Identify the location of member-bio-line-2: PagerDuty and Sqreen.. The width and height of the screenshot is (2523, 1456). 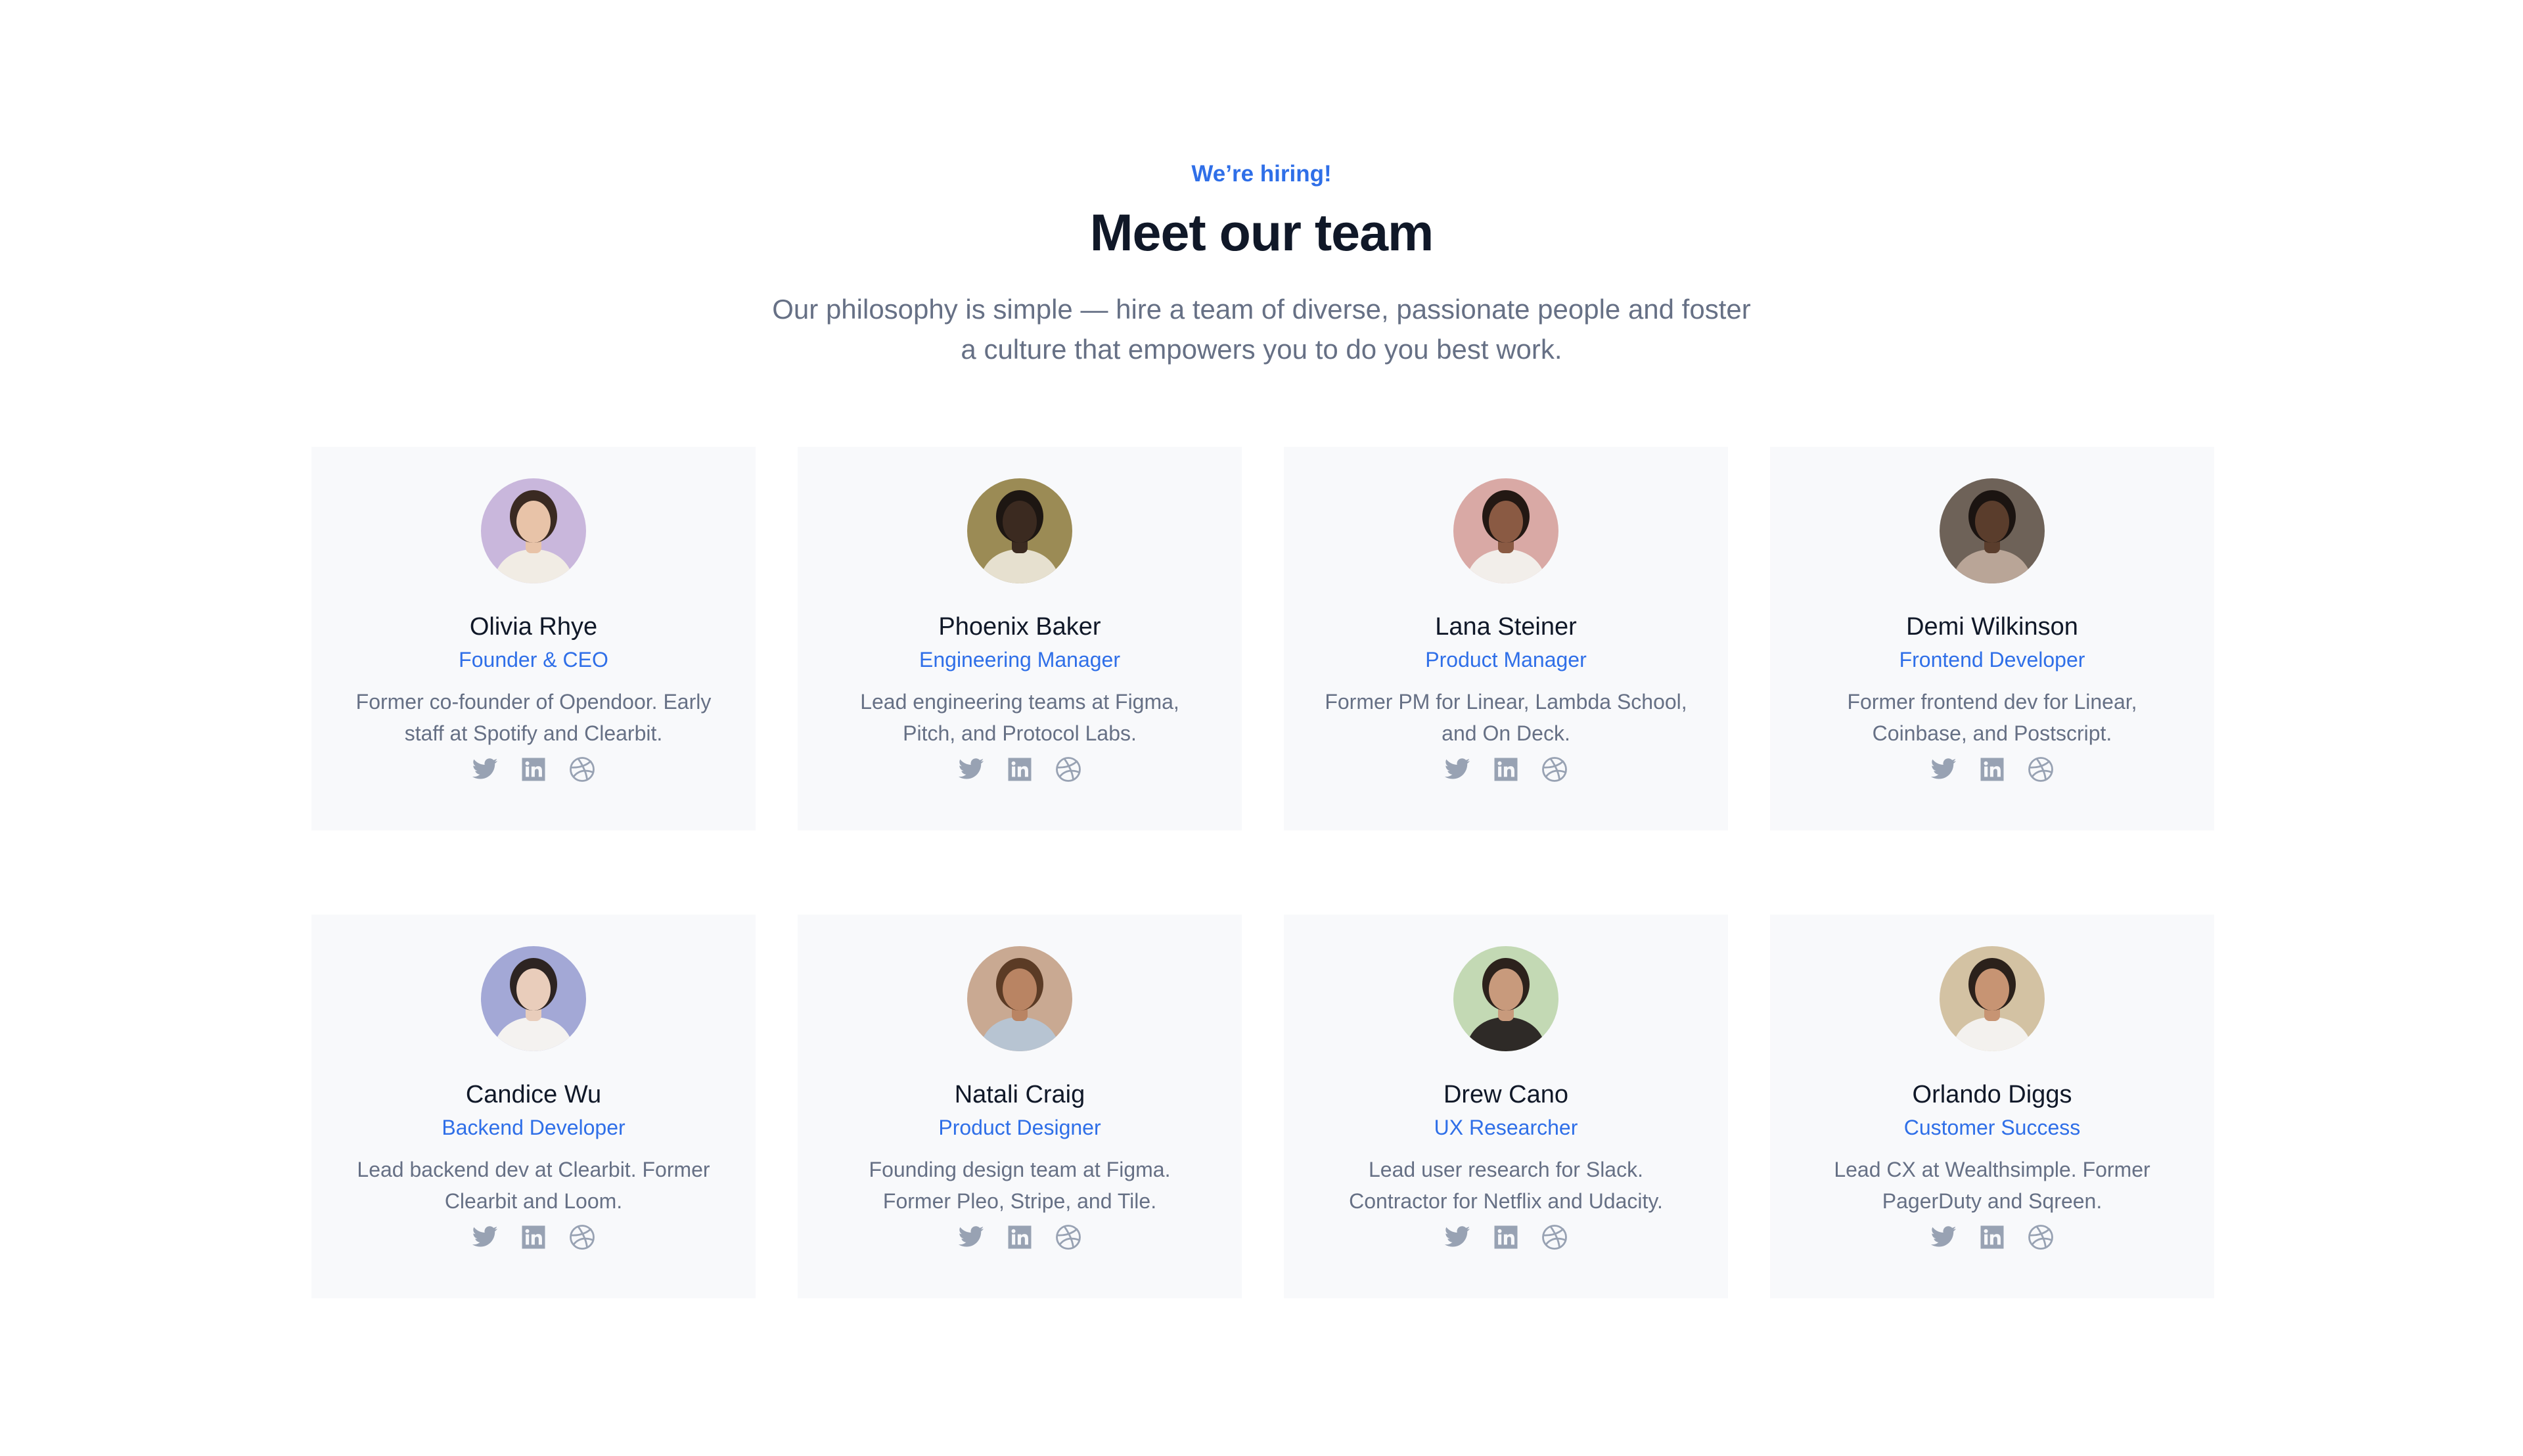
(1992, 1201).